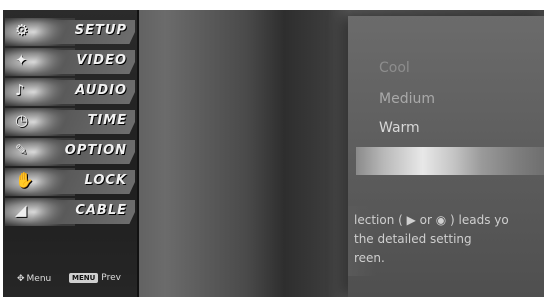 The image size is (544, 297). I want to click on menu-footer: ✥ Menu MENU Prev, so click(70, 279).